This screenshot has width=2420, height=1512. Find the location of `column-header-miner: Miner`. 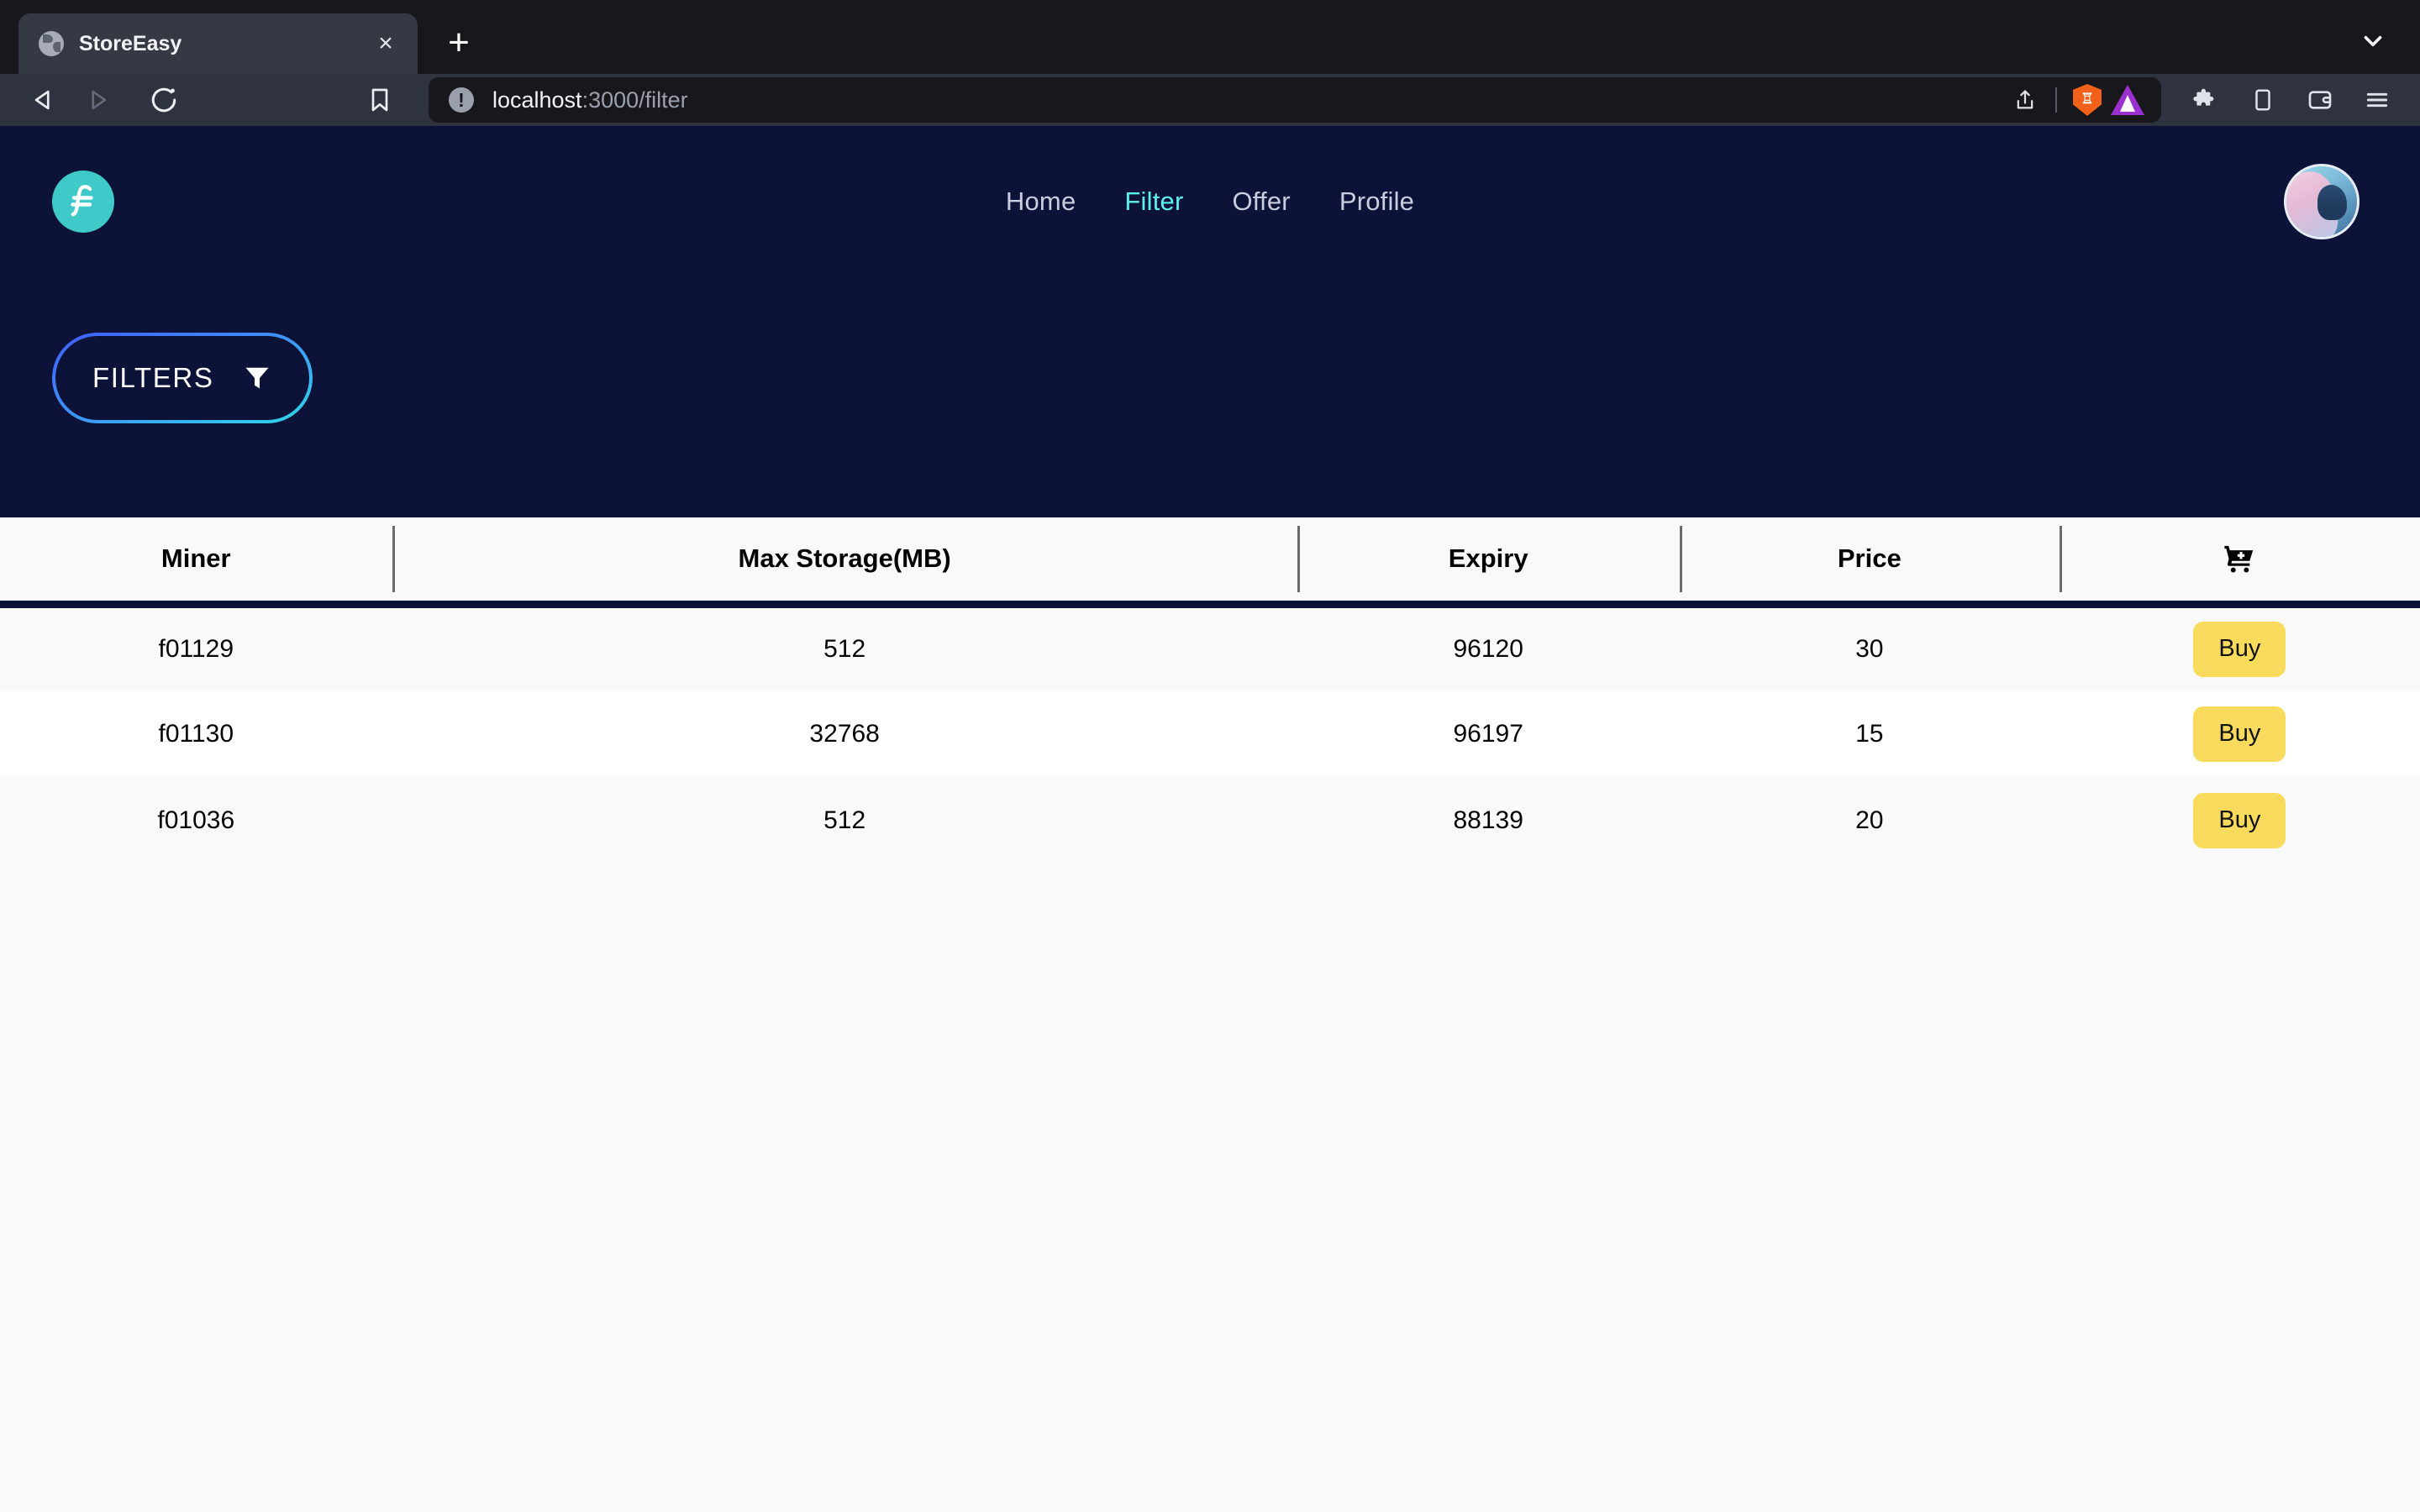

column-header-miner: Miner is located at coordinates (196, 562).